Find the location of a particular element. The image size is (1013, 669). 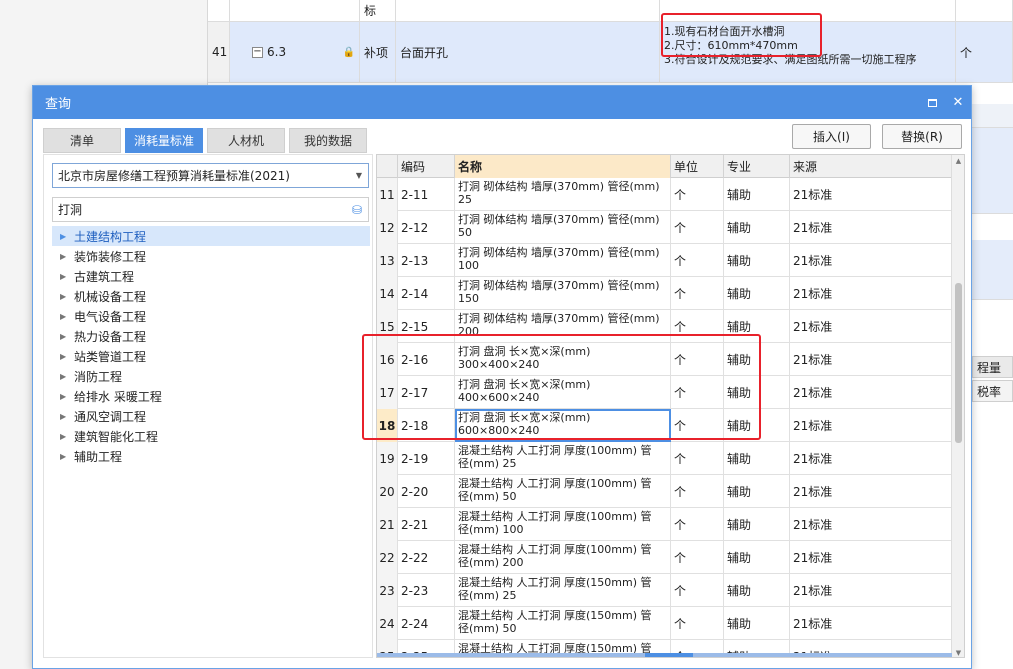

collapse-icon: − is located at coordinates (257, 52).